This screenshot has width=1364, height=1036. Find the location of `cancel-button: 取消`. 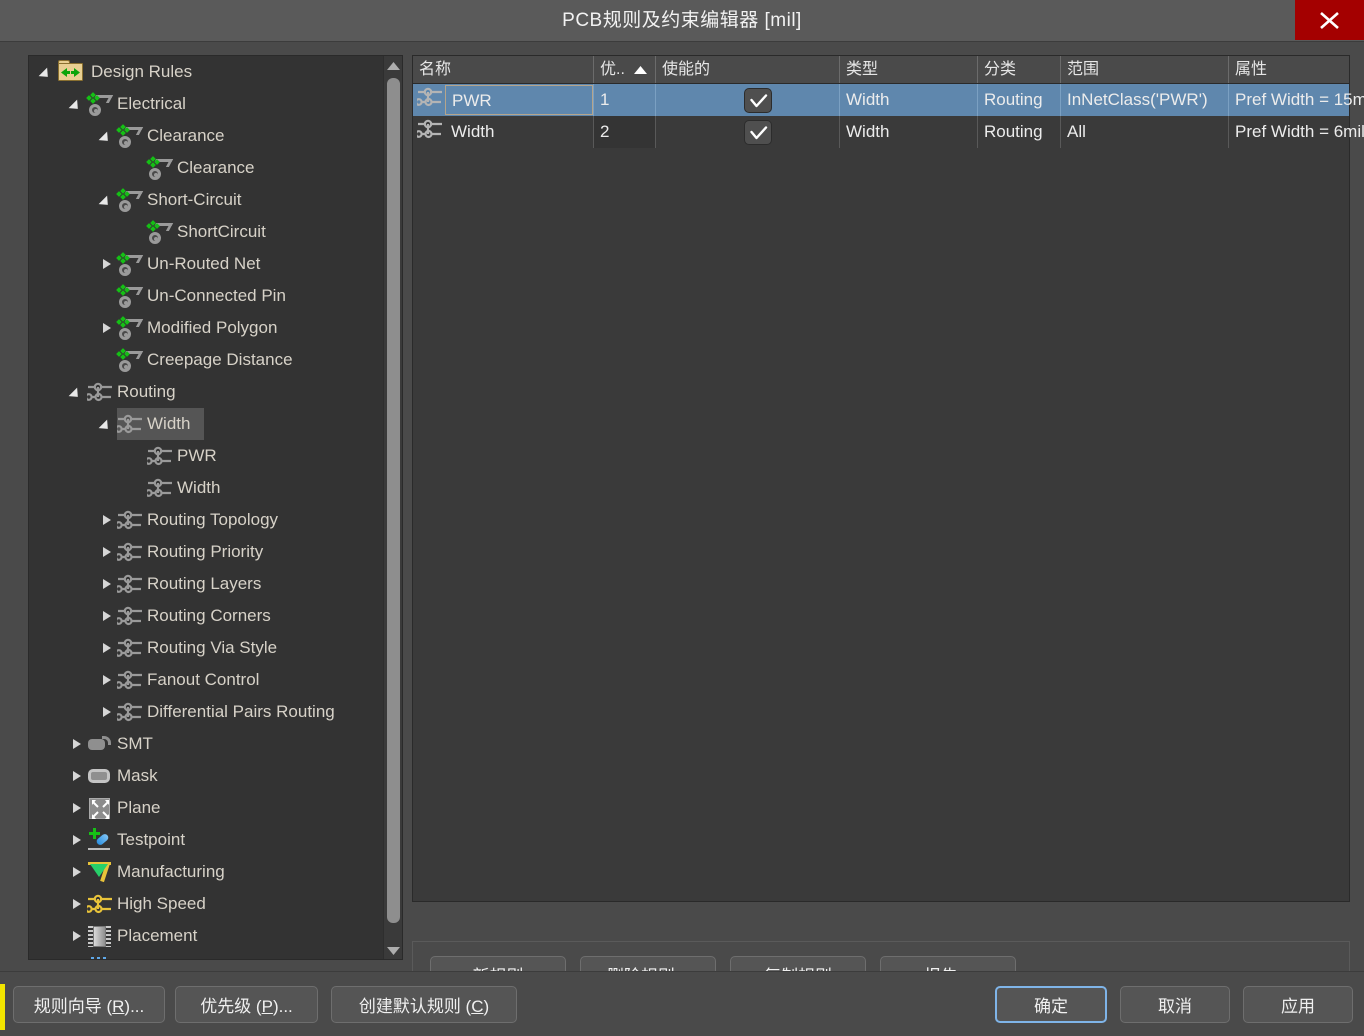

cancel-button: 取消 is located at coordinates (1175, 1004).